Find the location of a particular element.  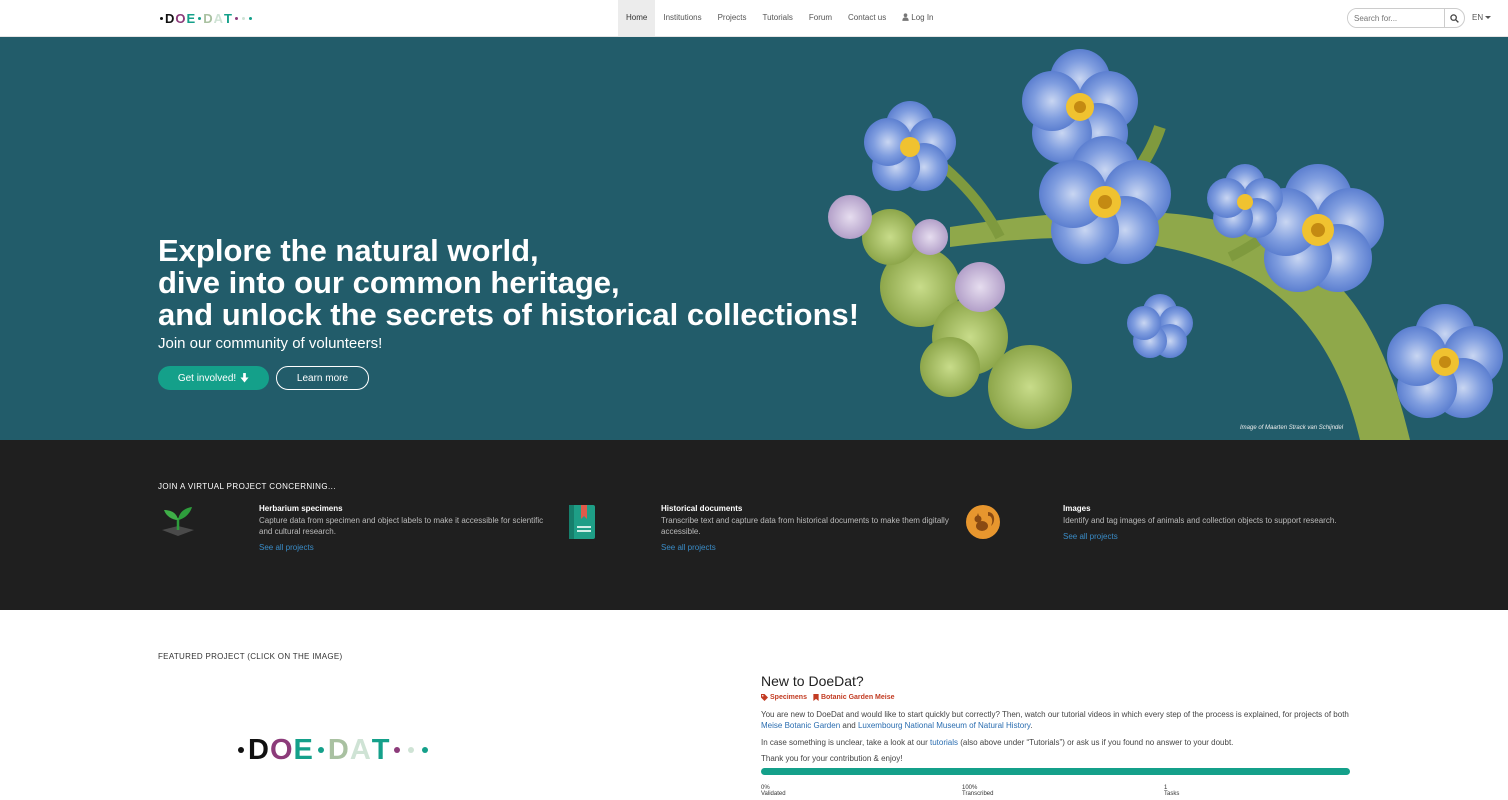

tag-institution: Botanic Garden Meise is located at coordinates (854, 697).